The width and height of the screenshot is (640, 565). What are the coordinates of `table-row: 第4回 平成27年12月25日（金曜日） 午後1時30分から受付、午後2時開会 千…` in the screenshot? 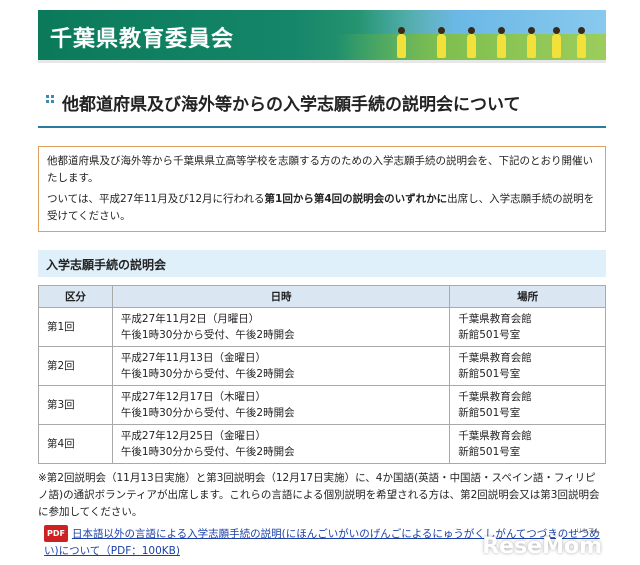 It's located at (322, 444).